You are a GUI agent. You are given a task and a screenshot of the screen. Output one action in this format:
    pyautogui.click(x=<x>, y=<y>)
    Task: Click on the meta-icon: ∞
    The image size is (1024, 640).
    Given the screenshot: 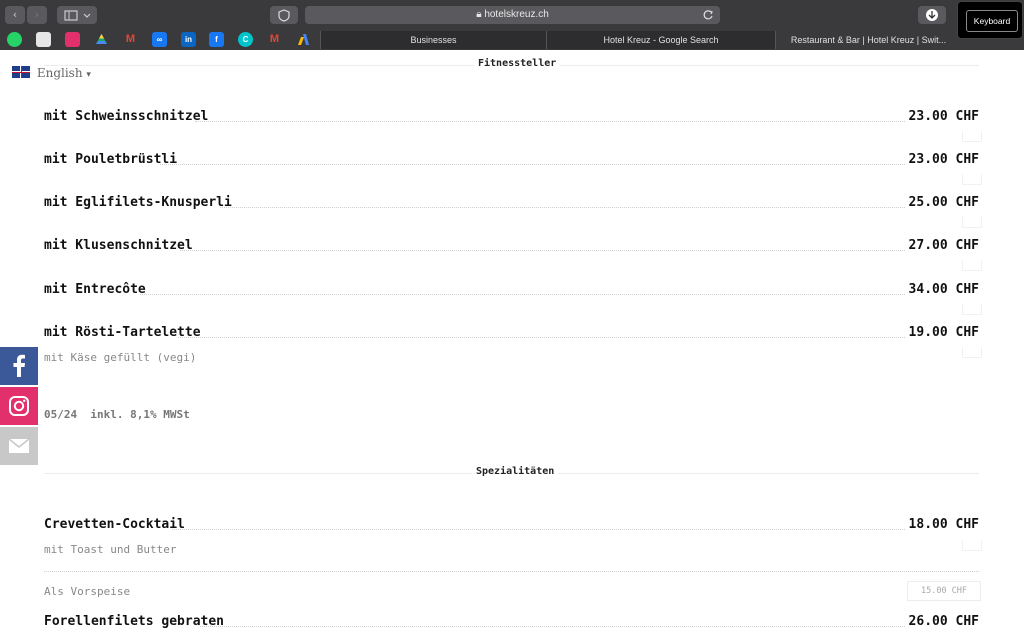 What is the action you would take?
    pyautogui.click(x=159, y=39)
    